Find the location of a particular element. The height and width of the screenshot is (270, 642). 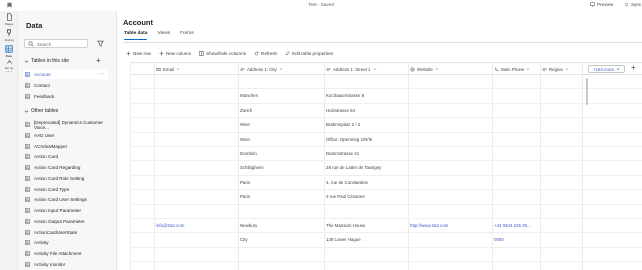

table-cell: Holzstrasse 84 is located at coordinates (366, 111).